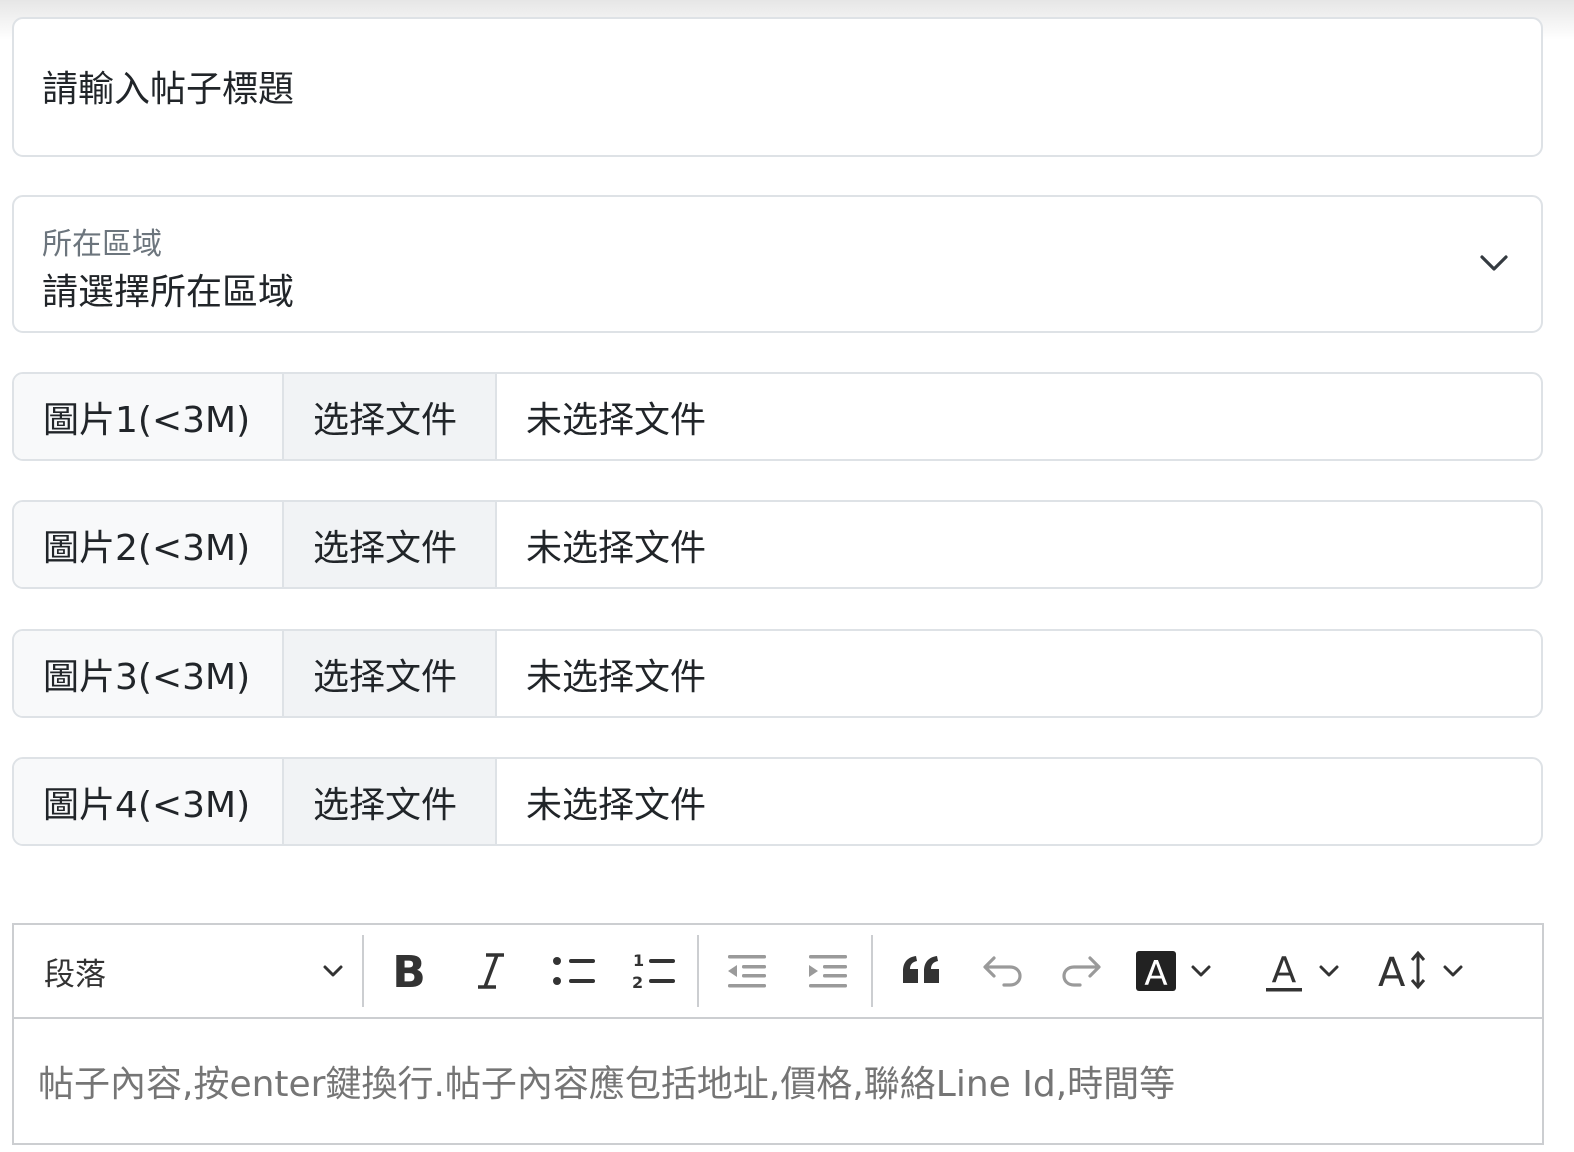 This screenshot has height=1152, width=1574. I want to click on post-title-field, so click(777, 87).